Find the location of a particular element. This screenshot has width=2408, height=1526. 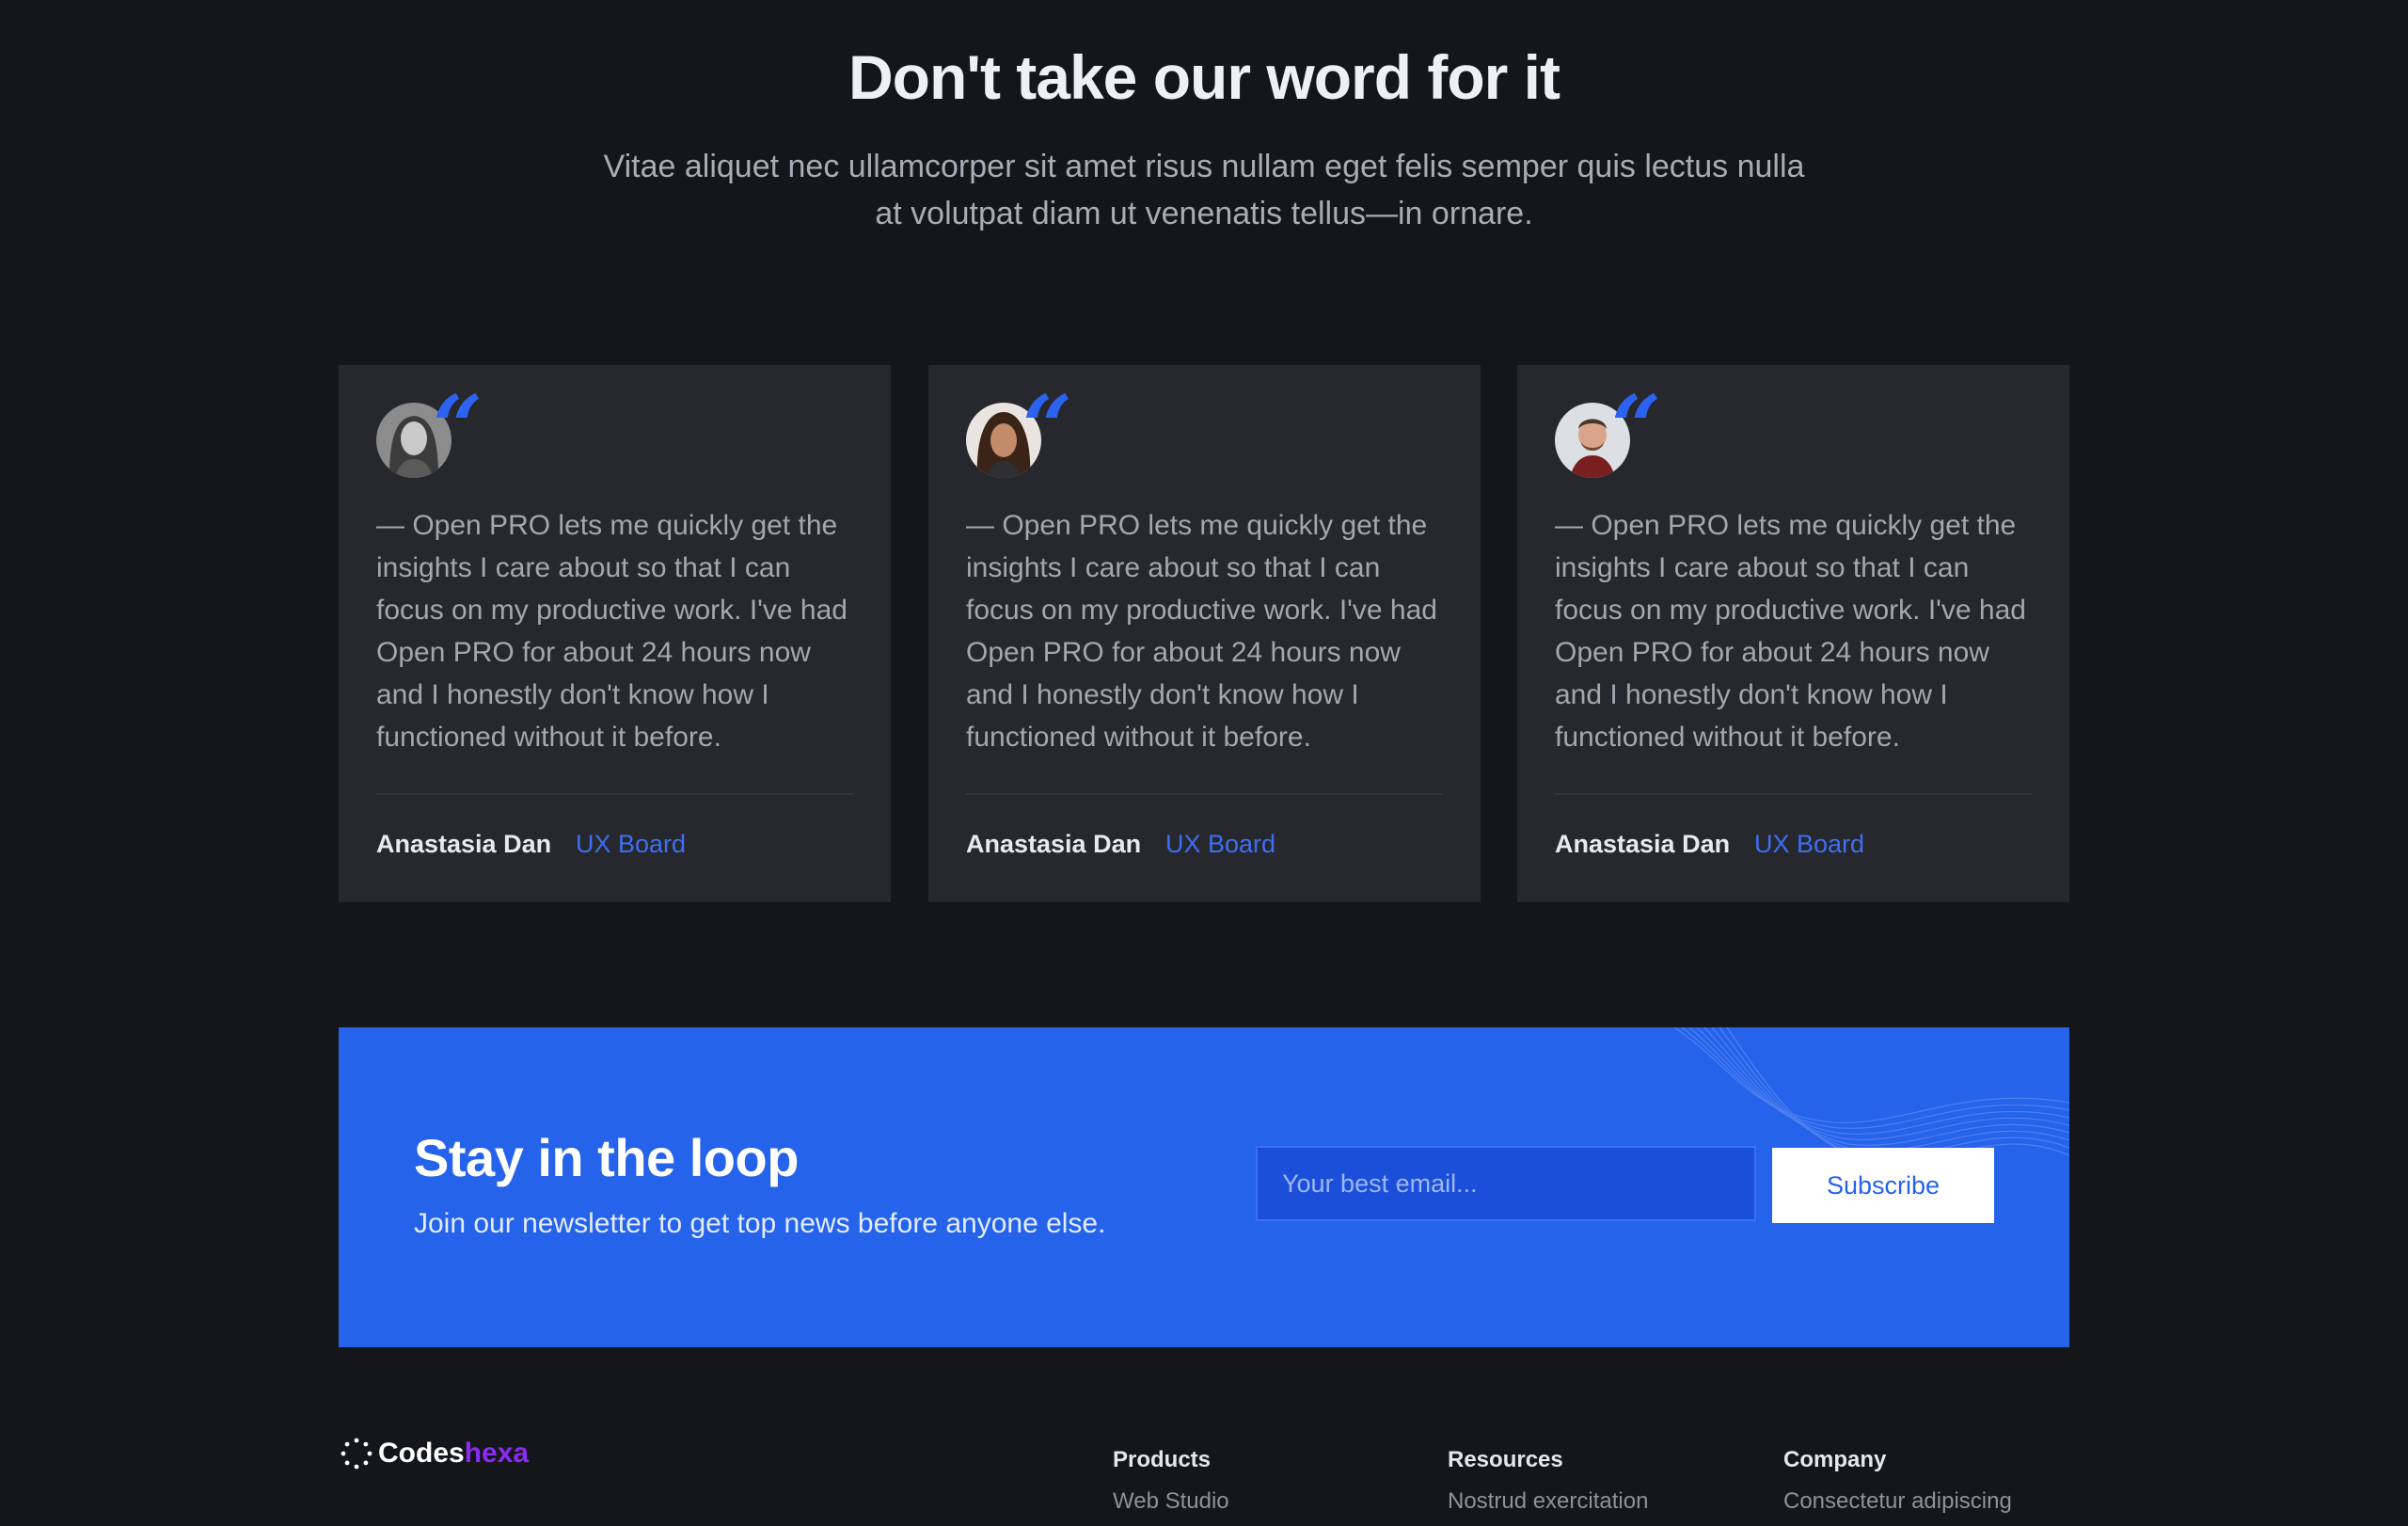

footer-column-title: Products is located at coordinates (1162, 1459).